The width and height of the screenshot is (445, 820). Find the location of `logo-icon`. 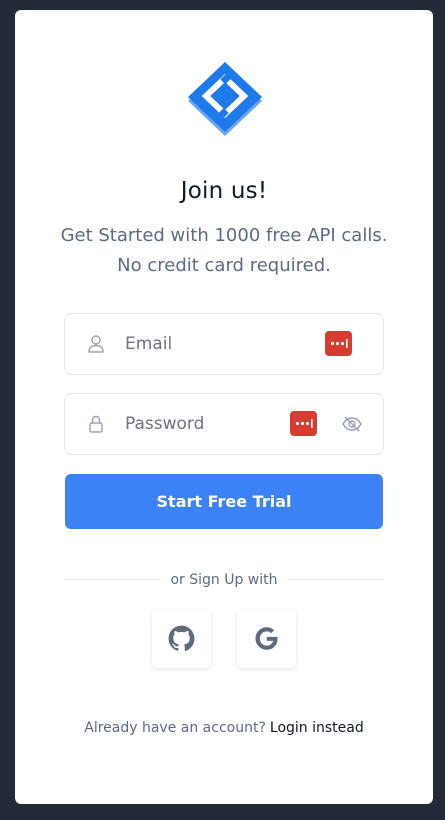

logo-icon is located at coordinates (225, 99).